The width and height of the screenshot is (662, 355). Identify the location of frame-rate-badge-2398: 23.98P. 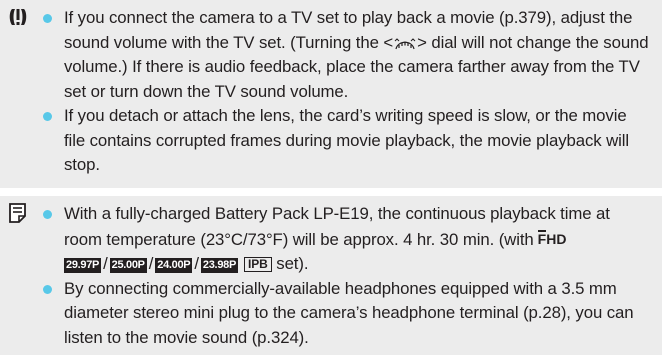
(219, 265).